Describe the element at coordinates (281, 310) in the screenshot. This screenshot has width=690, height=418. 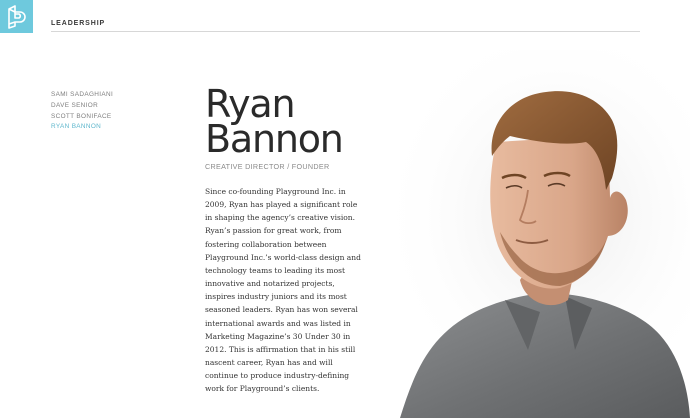
I see `bio-line: seasoned leaders. Ryan has won several` at that location.